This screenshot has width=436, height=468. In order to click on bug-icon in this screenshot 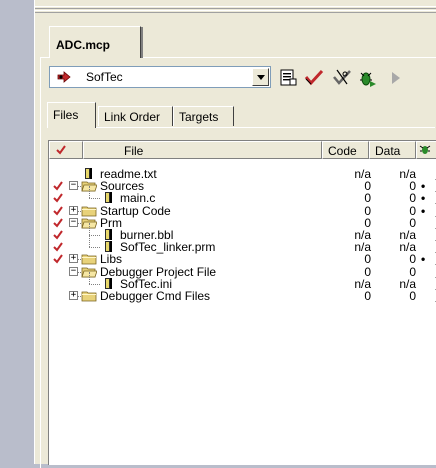, I will do `click(425, 149)`.